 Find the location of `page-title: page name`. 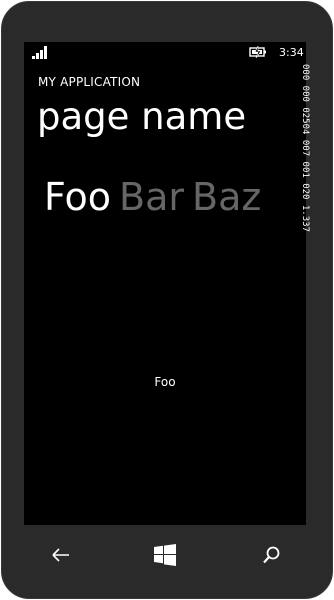

page-title: page name is located at coordinates (142, 116).